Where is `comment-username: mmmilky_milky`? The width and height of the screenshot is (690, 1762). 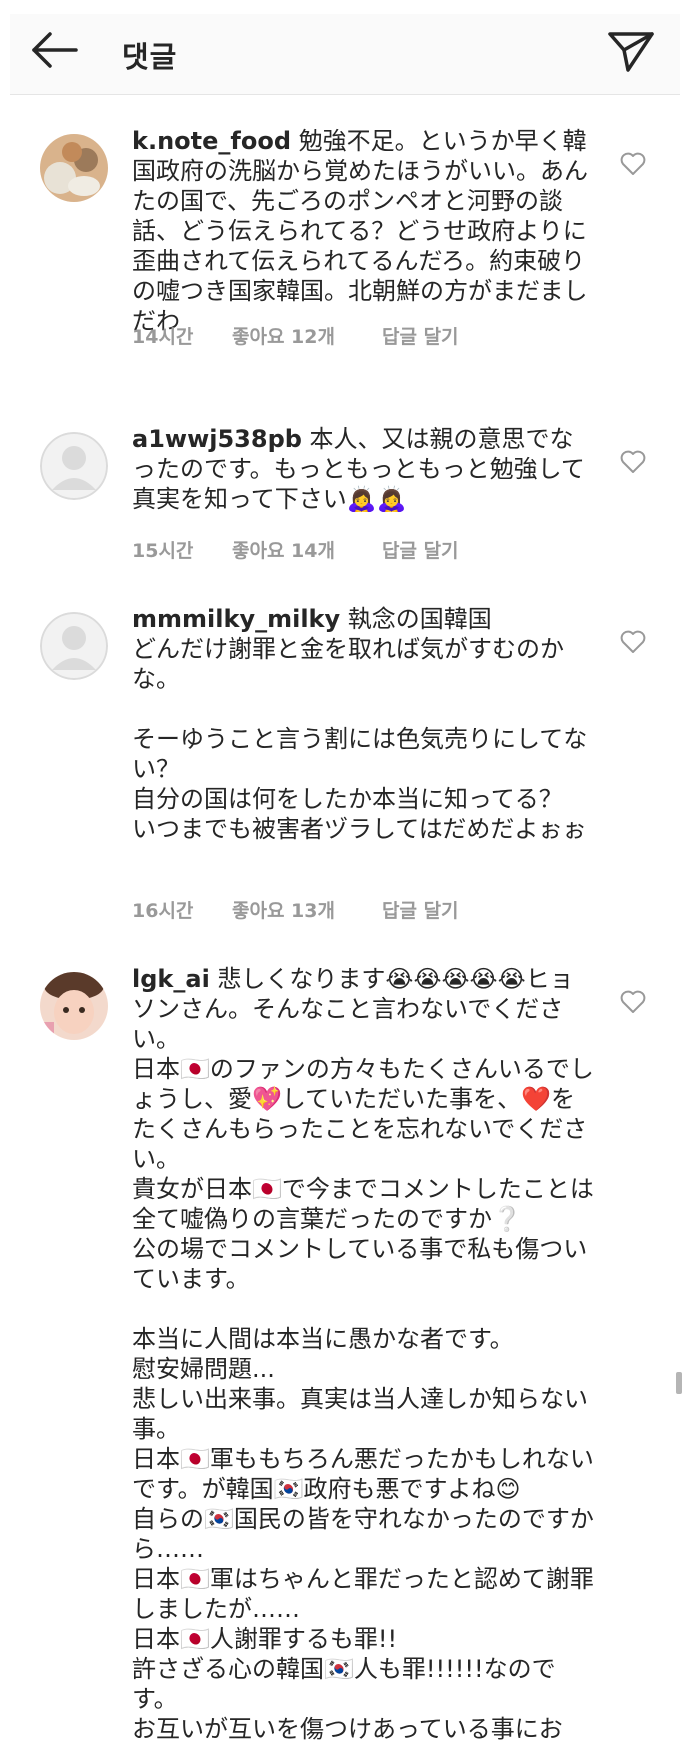 comment-username: mmmilky_milky is located at coordinates (236, 619).